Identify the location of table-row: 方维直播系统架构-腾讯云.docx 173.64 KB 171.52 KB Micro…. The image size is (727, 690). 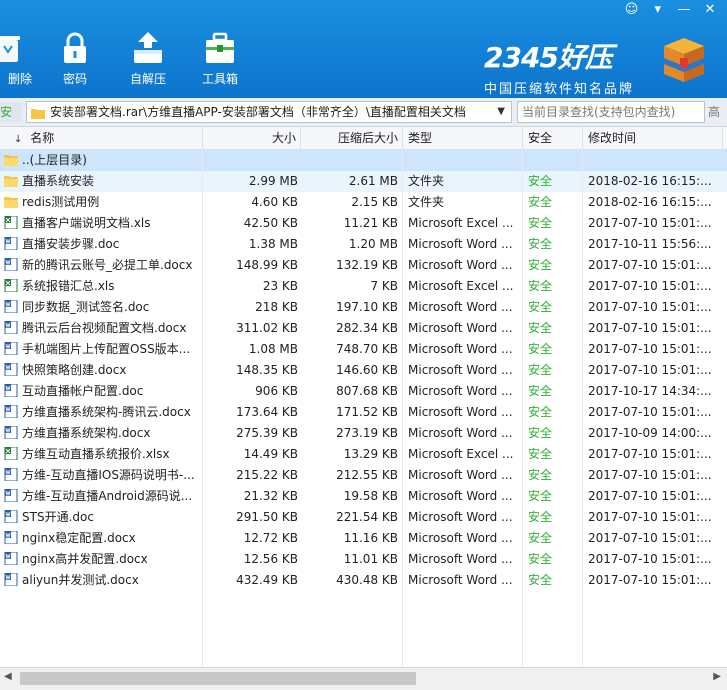
(363, 412).